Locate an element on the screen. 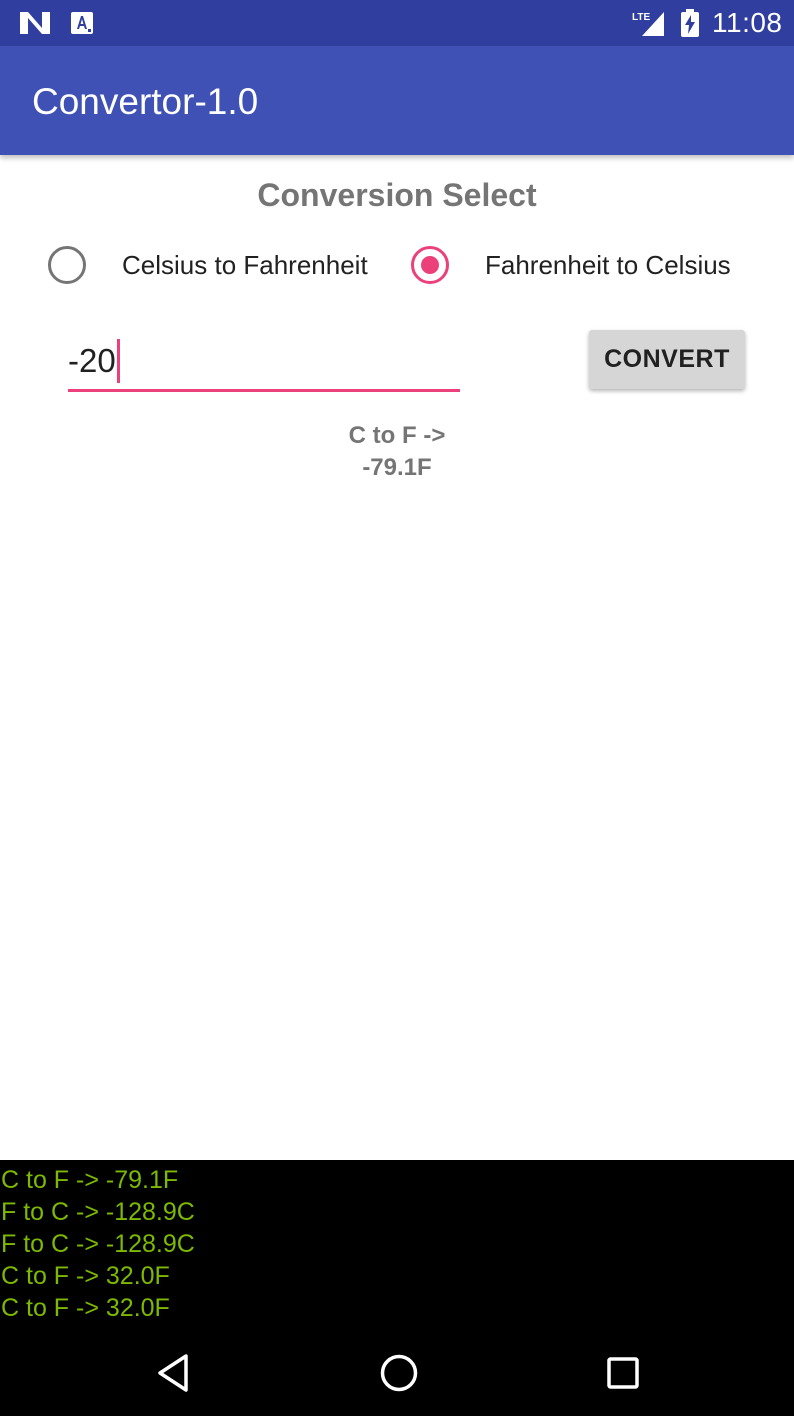 The height and width of the screenshot is (1416, 794). home-icon is located at coordinates (399, 1373).